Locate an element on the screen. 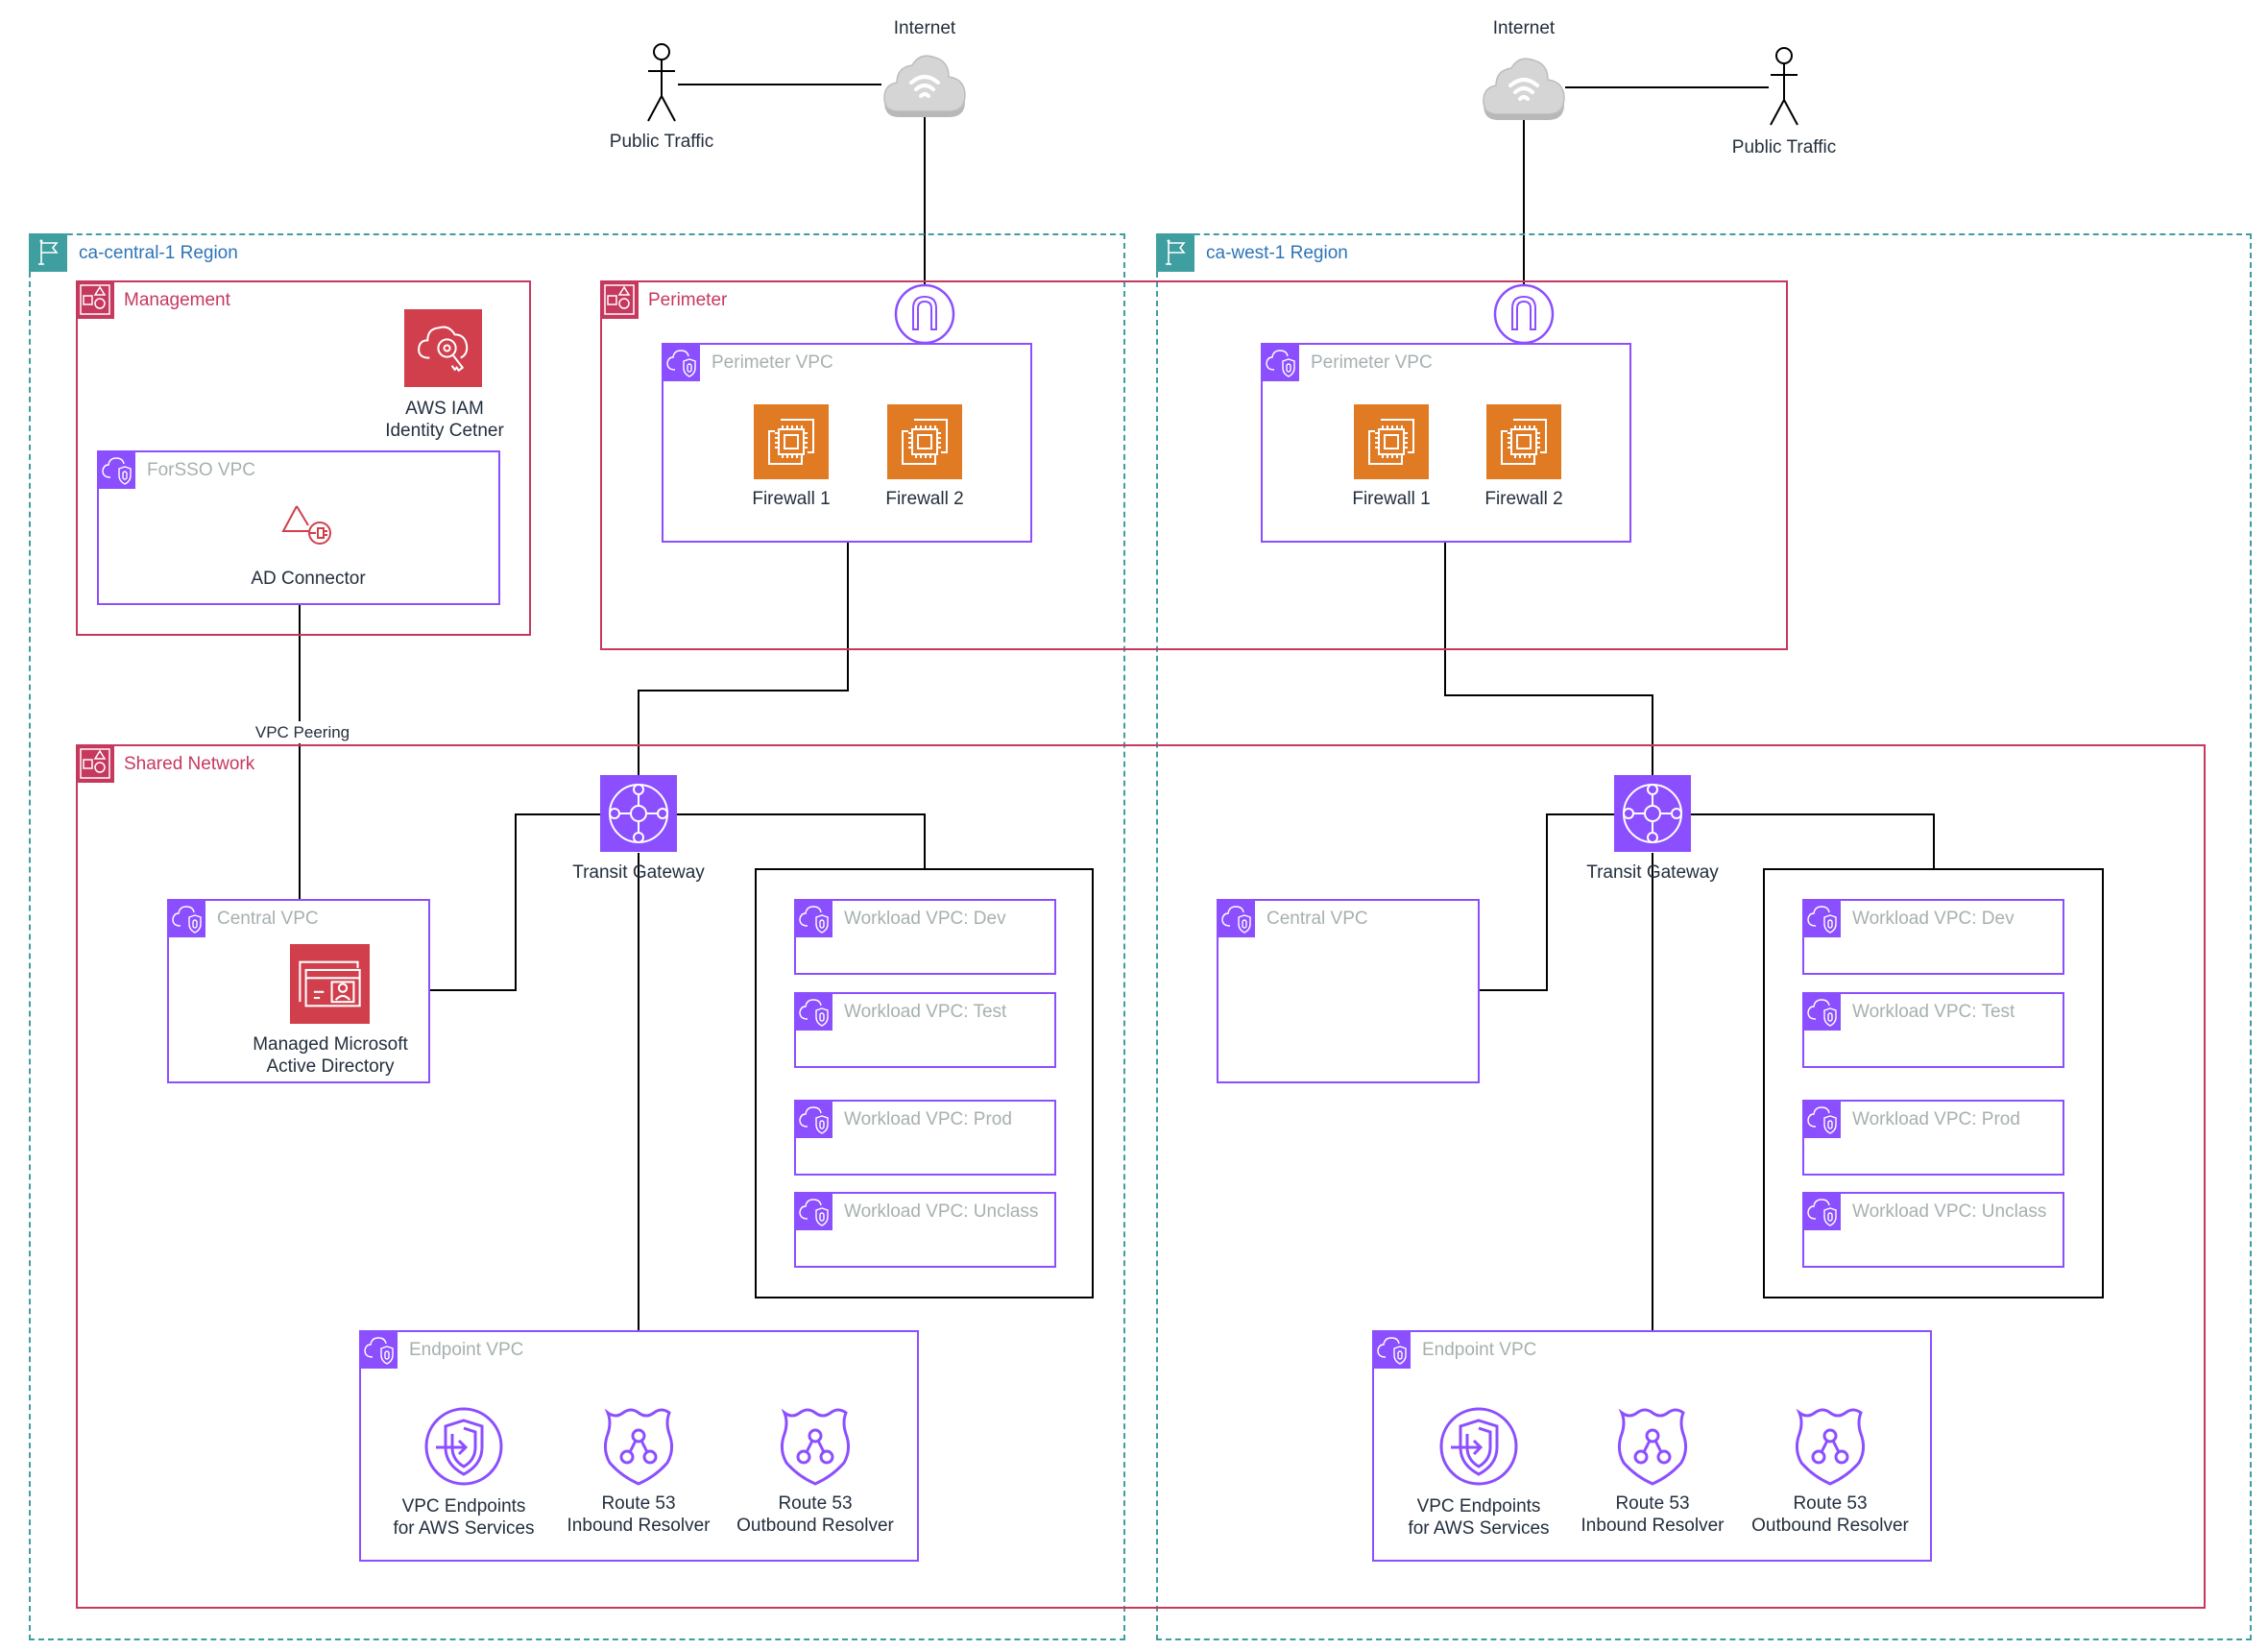 This screenshot has width=2268, height=1650. iam-identity-center-label-line1: AWS IAM is located at coordinates (445, 409).